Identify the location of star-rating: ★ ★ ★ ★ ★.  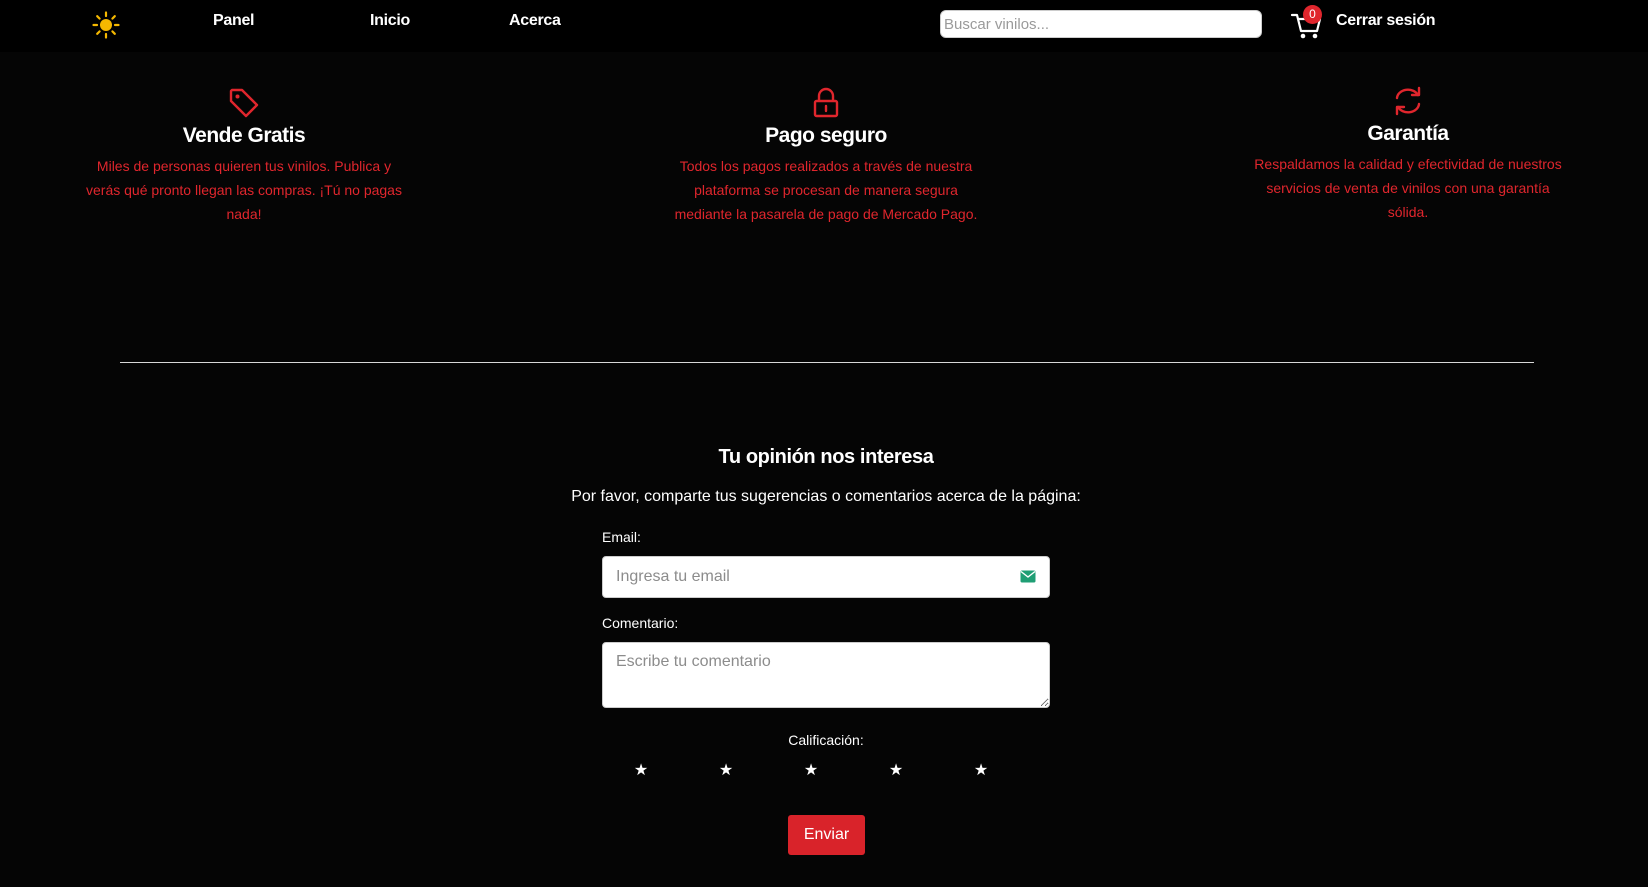
(813, 771).